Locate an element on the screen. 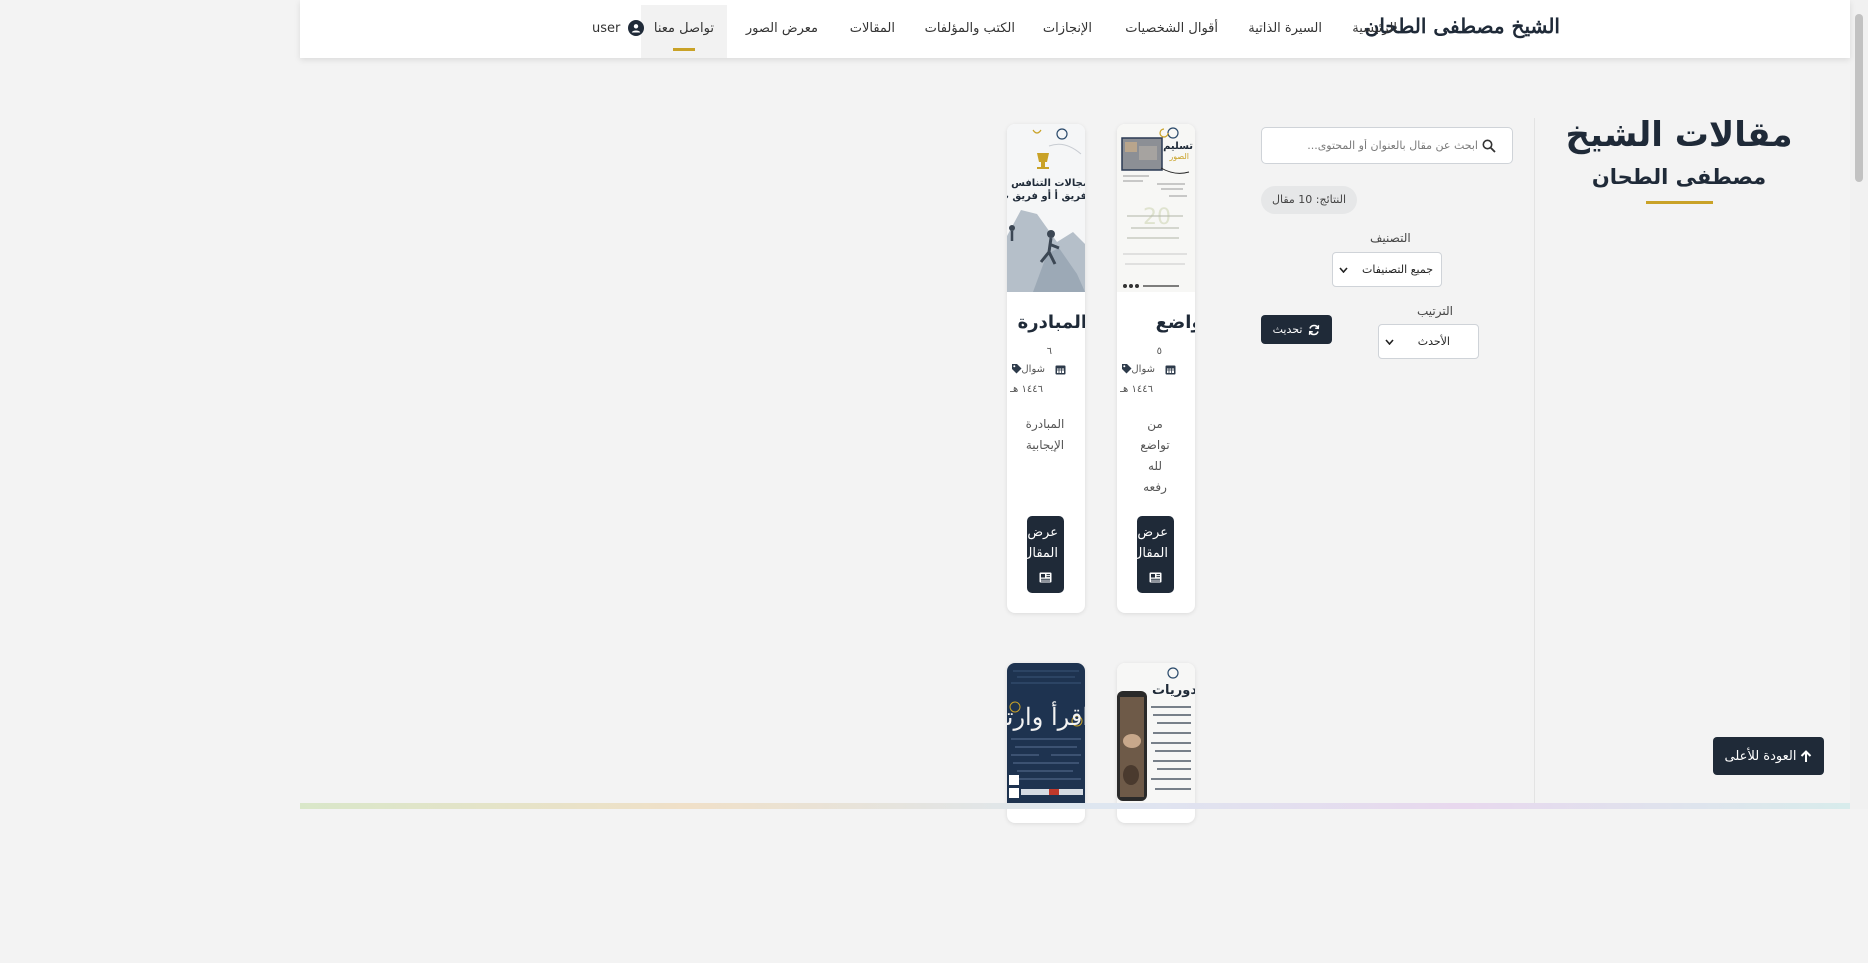 This screenshot has width=1868, height=963. sort-label: الترتيب is located at coordinates (1435, 311).